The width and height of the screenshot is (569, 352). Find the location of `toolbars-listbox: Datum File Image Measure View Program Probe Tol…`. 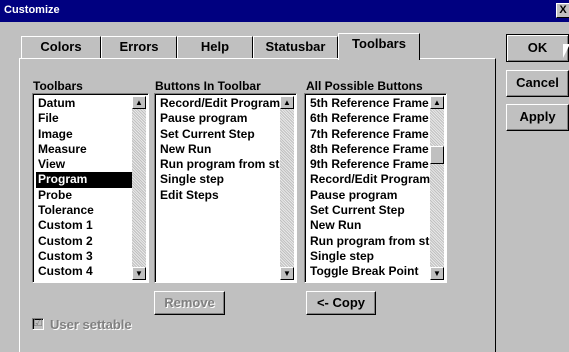

toolbars-listbox: Datum File Image Measure View Program Probe Tol… is located at coordinates (90, 188).